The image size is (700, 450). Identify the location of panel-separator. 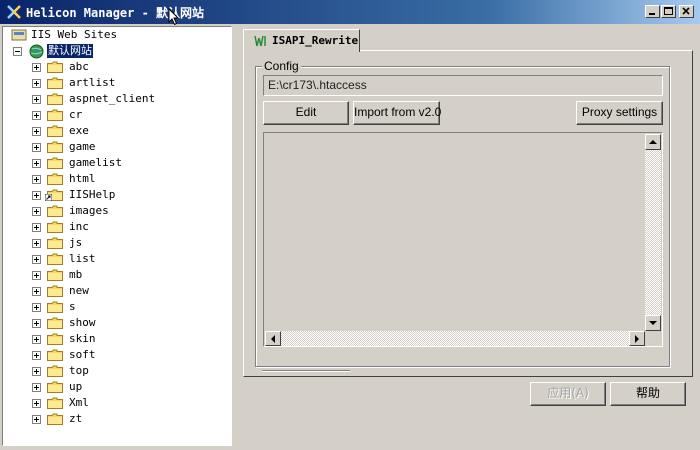
(306, 371).